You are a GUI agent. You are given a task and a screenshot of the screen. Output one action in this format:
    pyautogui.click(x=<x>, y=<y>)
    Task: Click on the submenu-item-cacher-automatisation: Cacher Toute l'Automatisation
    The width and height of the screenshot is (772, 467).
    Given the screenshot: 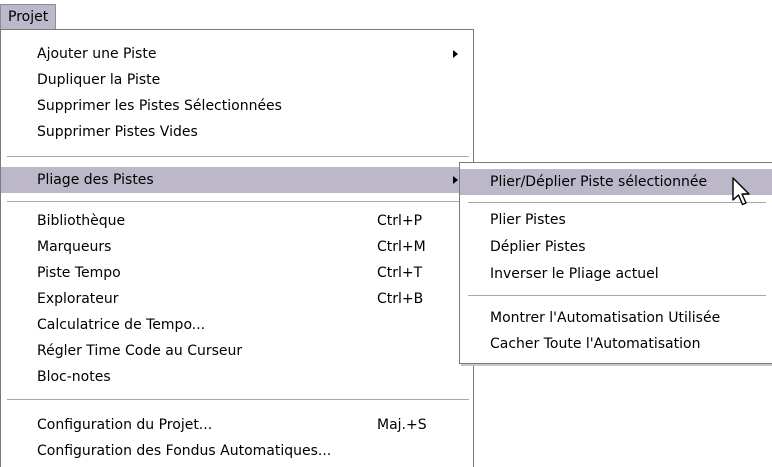 What is the action you would take?
    pyautogui.click(x=616, y=344)
    